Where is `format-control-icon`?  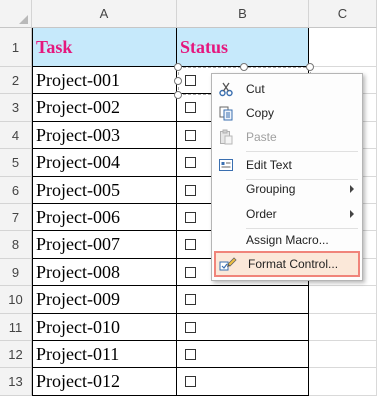 format-control-icon is located at coordinates (228, 264).